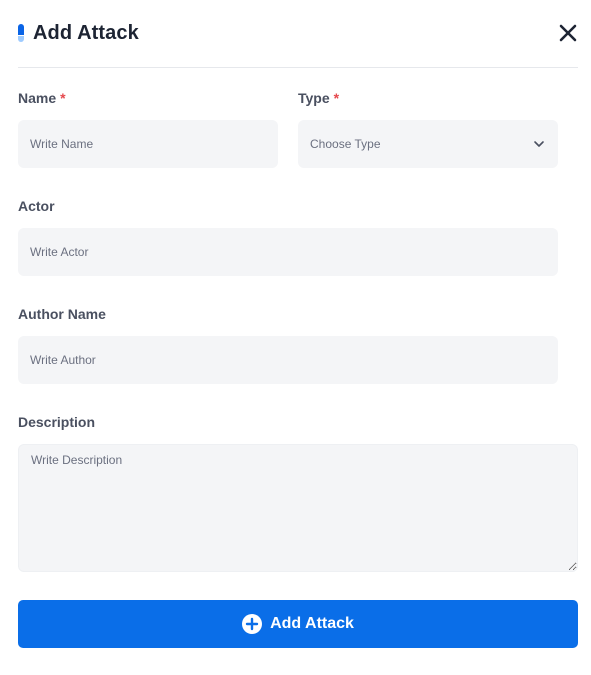  I want to click on name-input, so click(148, 144).